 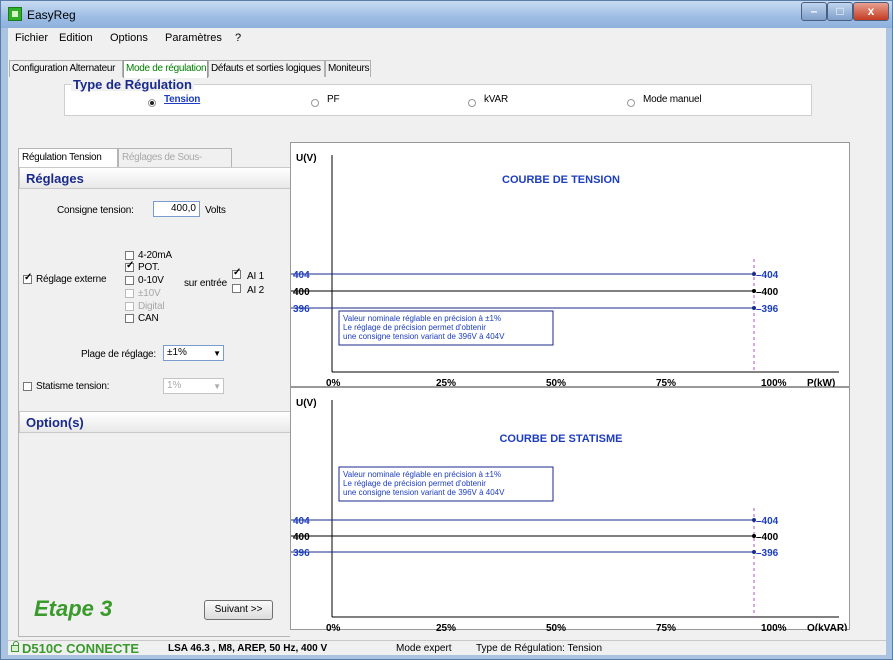 I want to click on source-pm10v-checkbox, so click(x=129, y=293).